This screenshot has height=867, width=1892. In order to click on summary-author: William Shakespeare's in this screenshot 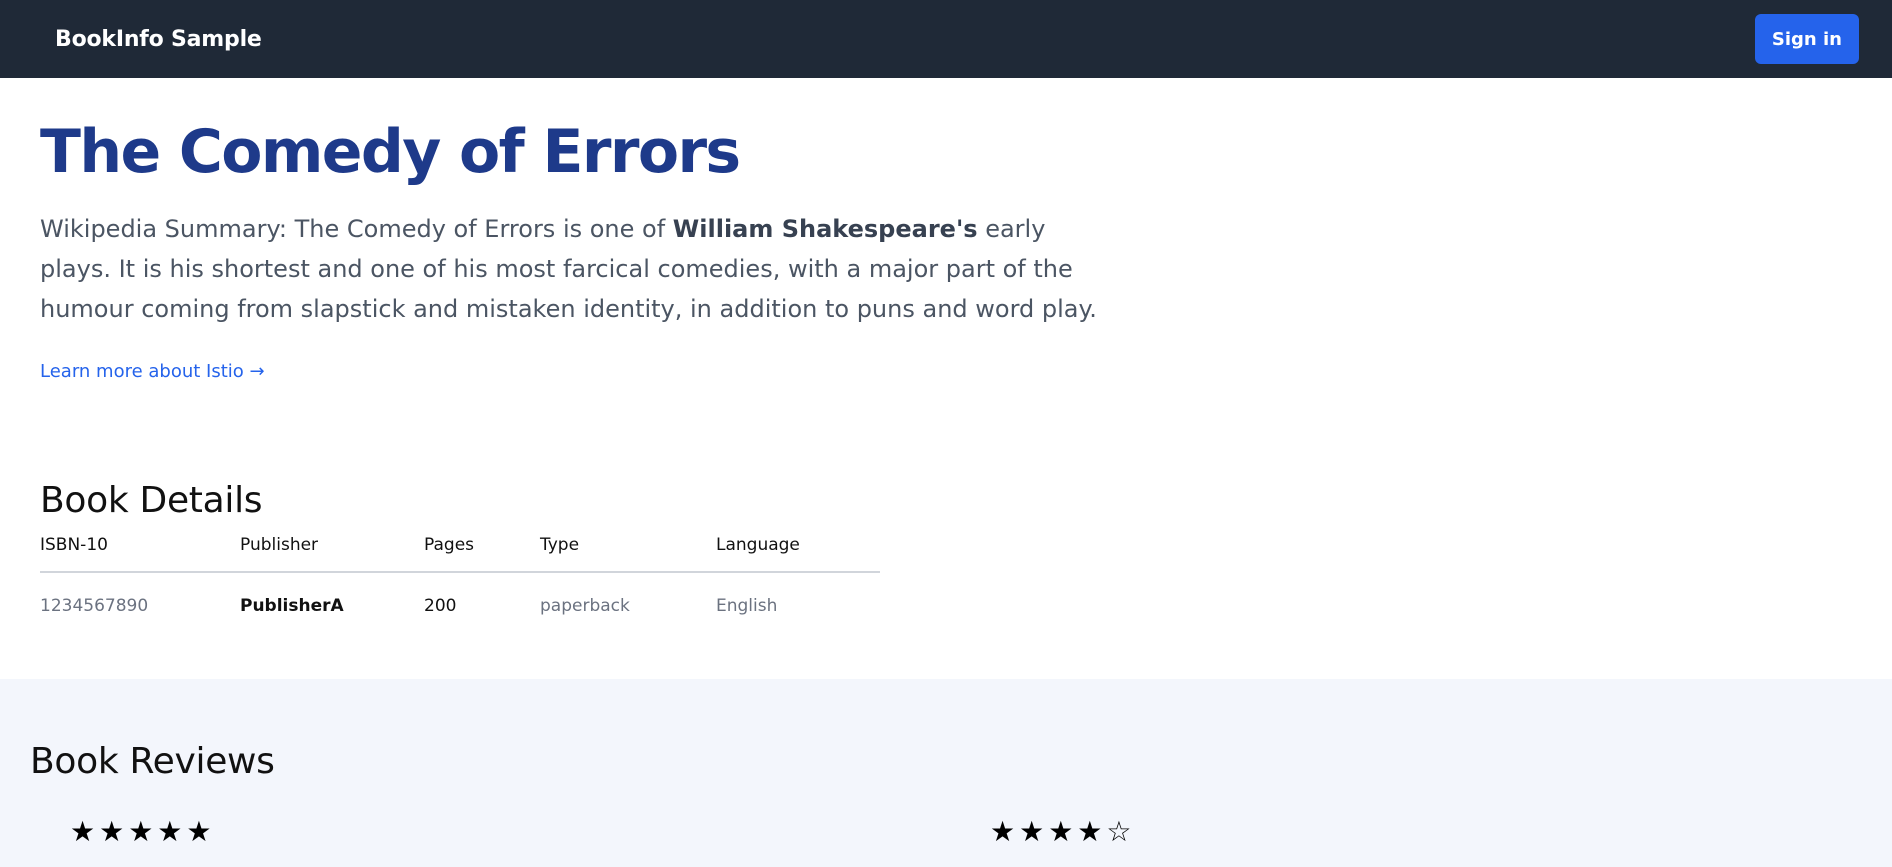, I will do `click(825, 229)`.